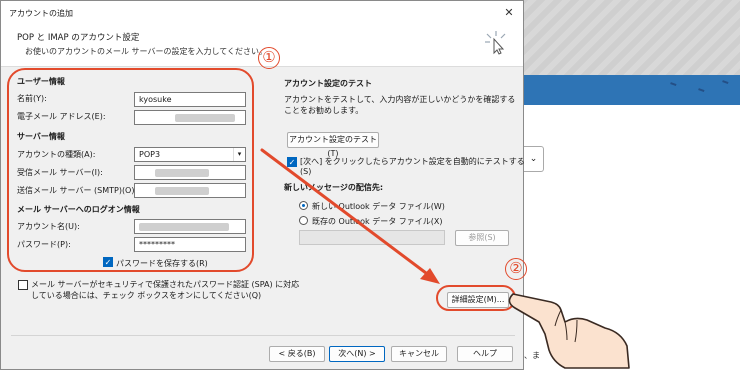 This screenshot has width=740, height=370. What do you see at coordinates (569, 331) in the screenshot?
I see `pointing-hand-icon` at bounding box center [569, 331].